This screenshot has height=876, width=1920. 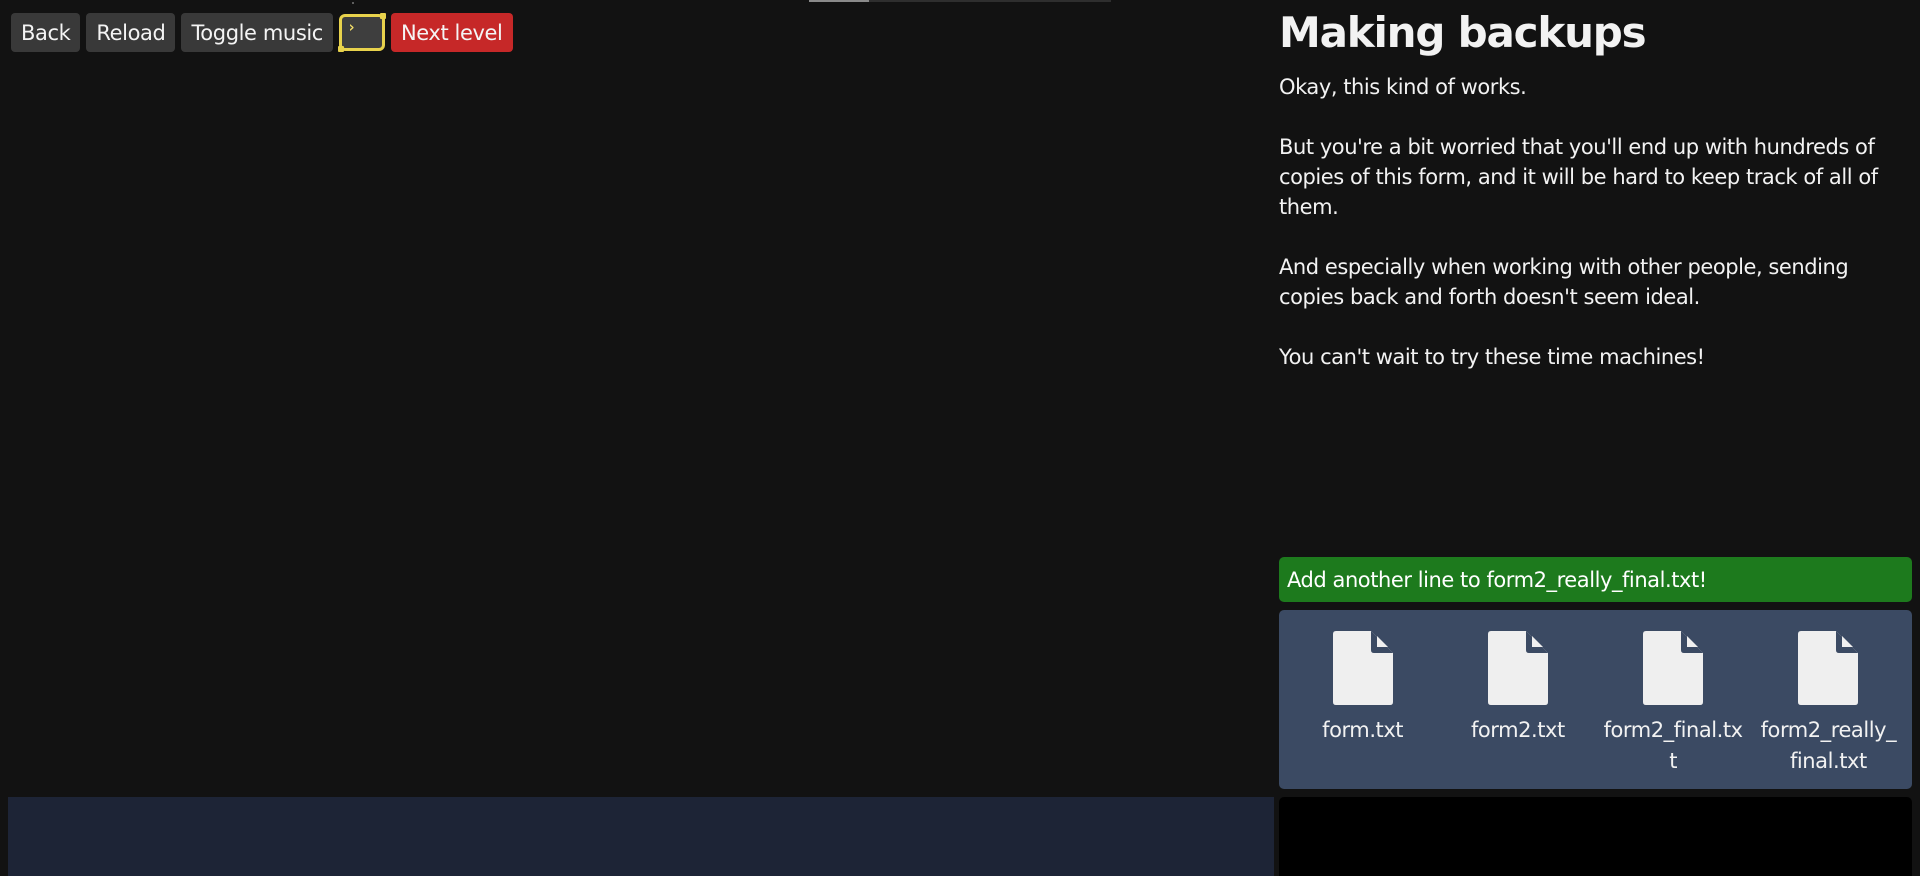 I want to click on file-item: form2_really_final.txt, so click(x=1828, y=710).